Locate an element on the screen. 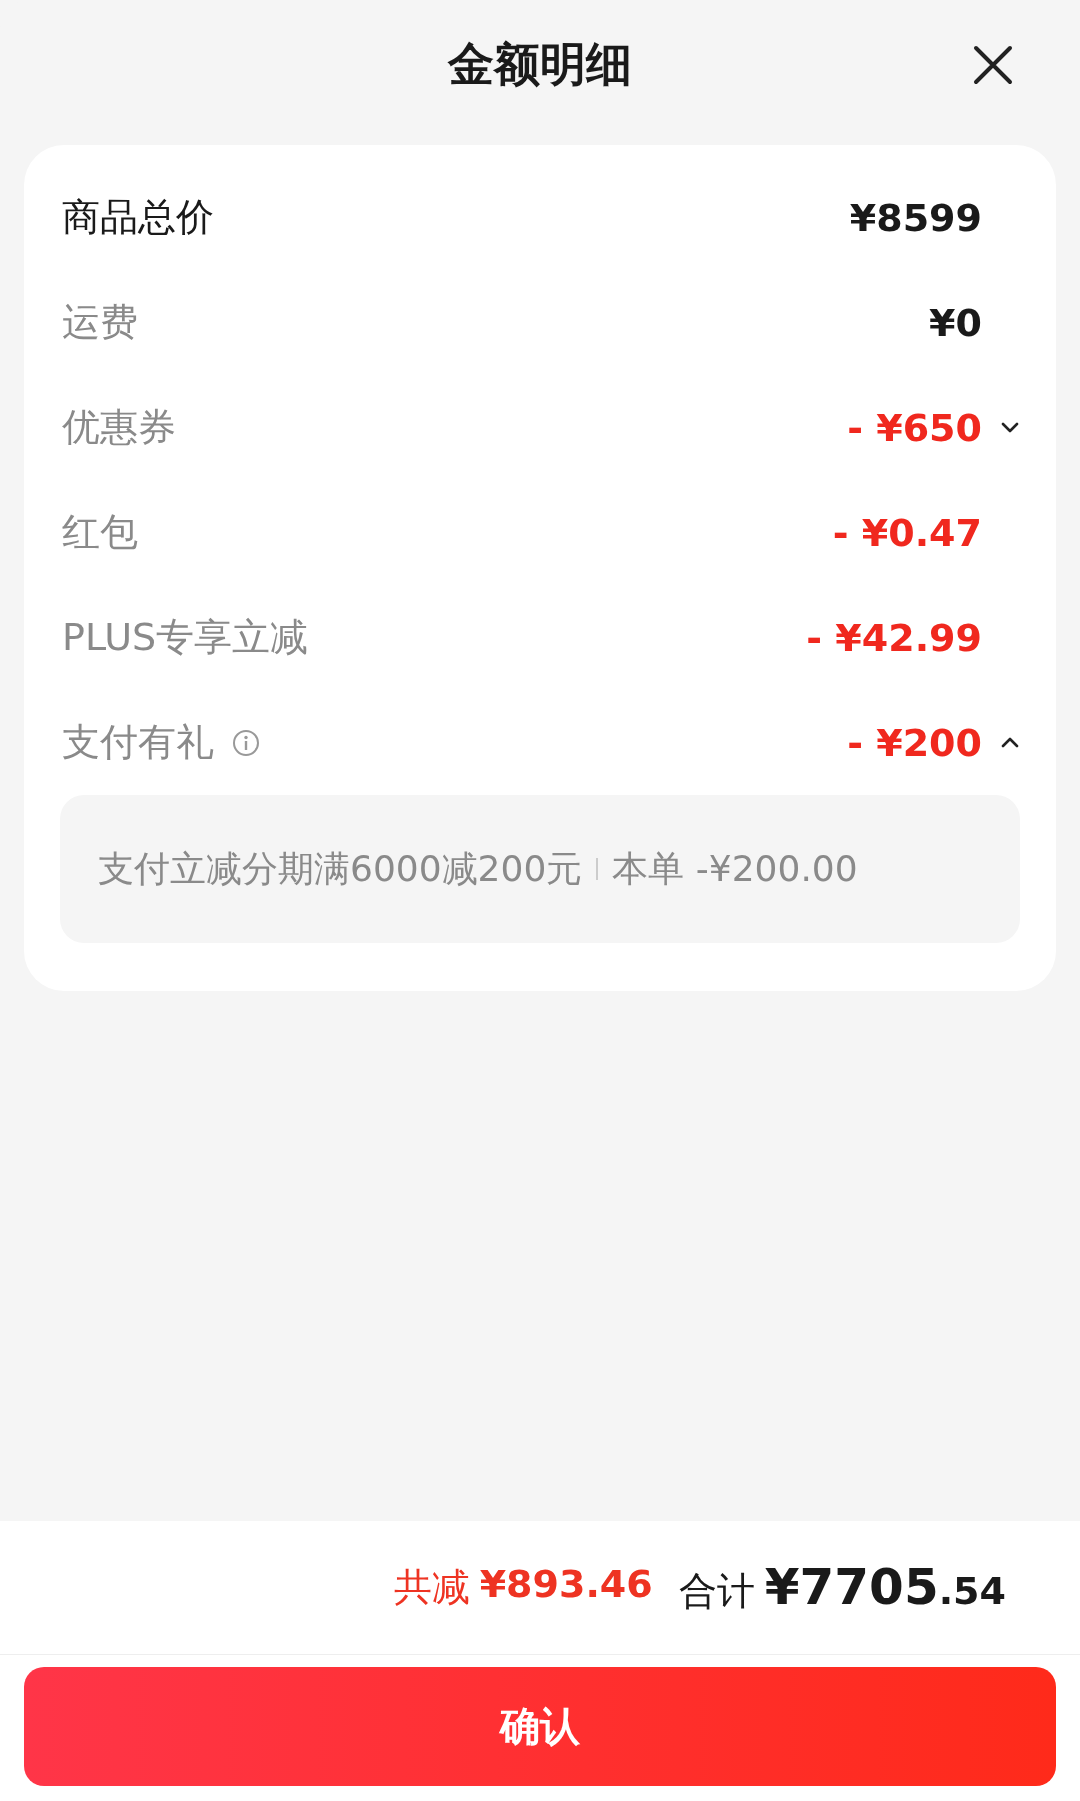 The width and height of the screenshot is (1080, 1801). row-amount: ¥8599 is located at coordinates (915, 217).